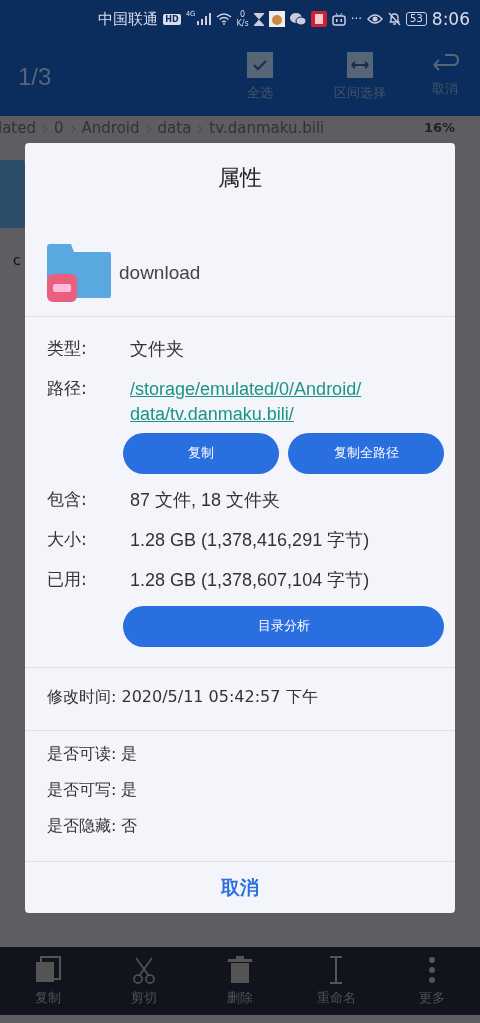 This screenshot has height=1023, width=480. What do you see at coordinates (17, 260) in the screenshot?
I see `file-name: c` at bounding box center [17, 260].